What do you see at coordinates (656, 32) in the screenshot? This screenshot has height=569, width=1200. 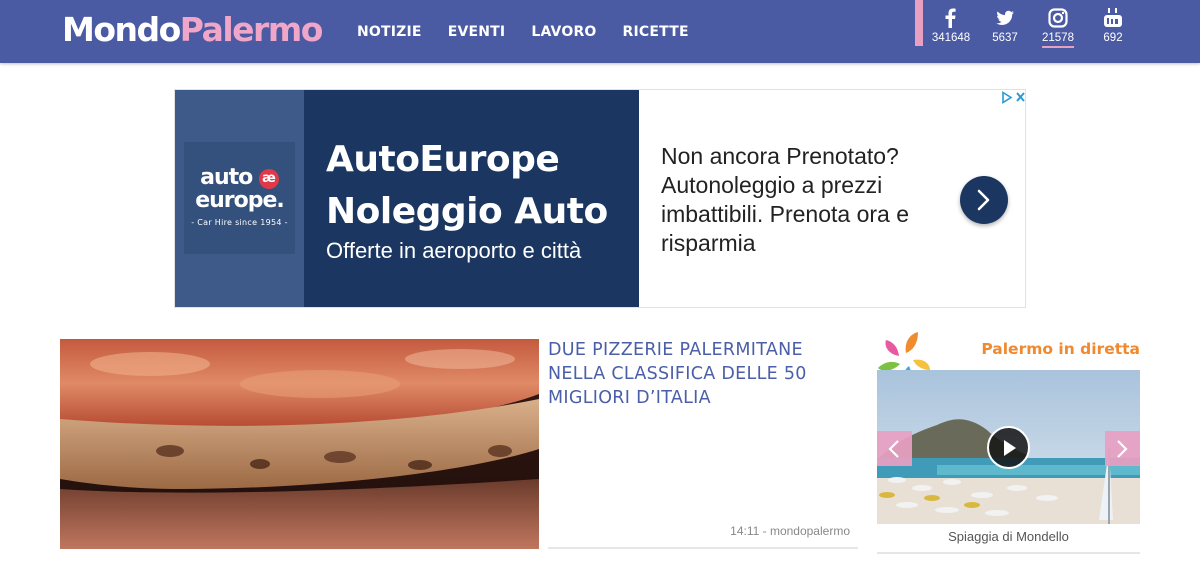 I see `nav-ricette: RICETTE` at bounding box center [656, 32].